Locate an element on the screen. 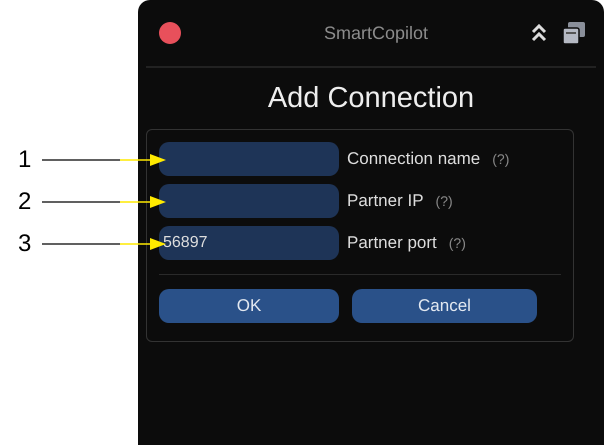 The width and height of the screenshot is (606, 445). field-label: Connection name is located at coordinates (413, 159).